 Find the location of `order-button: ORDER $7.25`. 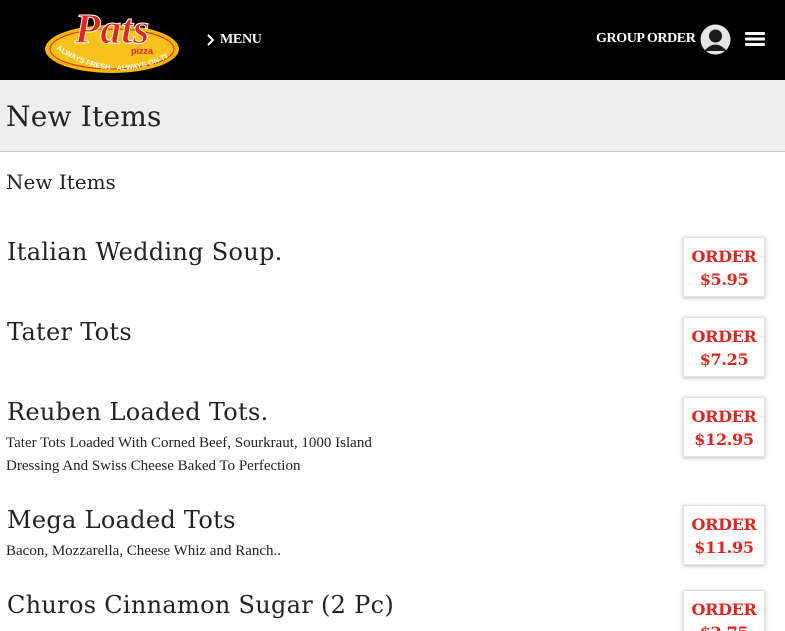

order-button: ORDER $7.25 is located at coordinates (724, 347).